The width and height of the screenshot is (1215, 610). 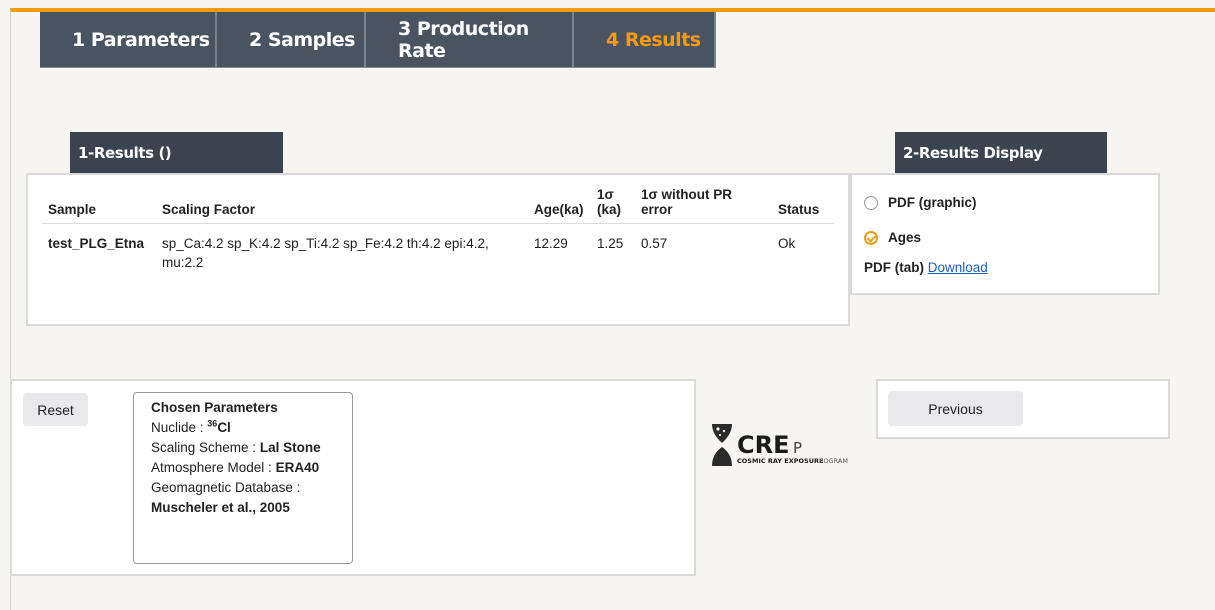 What do you see at coordinates (763, 445) in the screenshot?
I see `logo-cre-text: CRE` at bounding box center [763, 445].